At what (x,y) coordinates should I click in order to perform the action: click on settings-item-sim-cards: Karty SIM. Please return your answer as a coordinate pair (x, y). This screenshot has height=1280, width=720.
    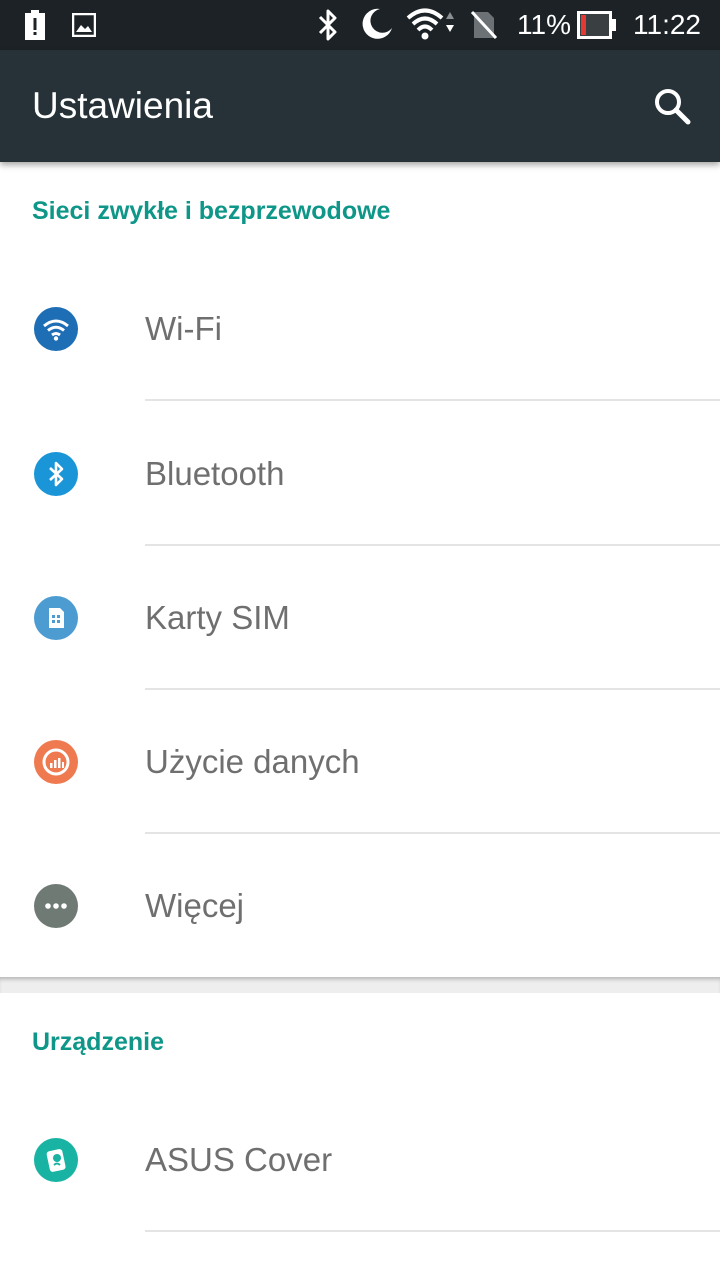
    Looking at the image, I should click on (360, 618).